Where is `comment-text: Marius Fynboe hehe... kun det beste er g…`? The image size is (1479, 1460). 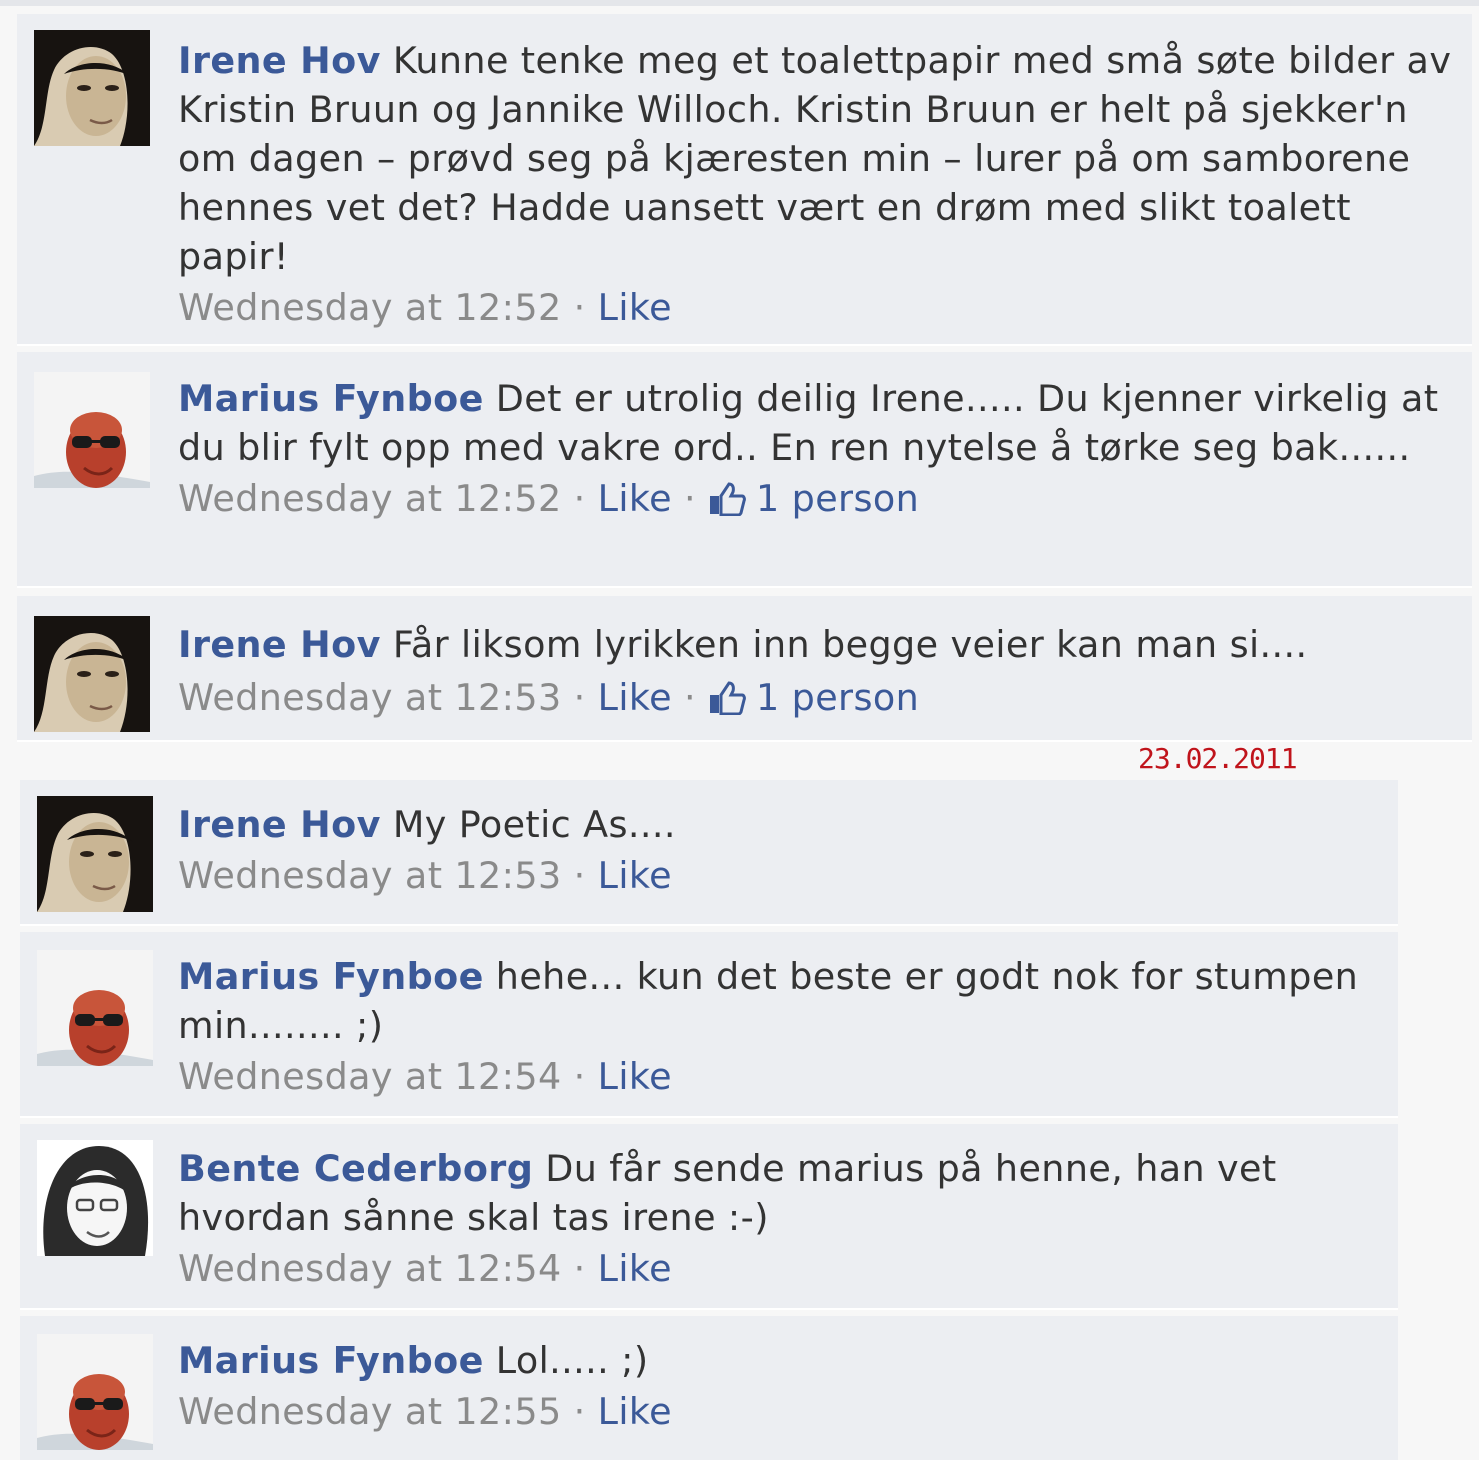 comment-text: Marius Fynboe hehe... kun det beste er g… is located at coordinates (778, 1001).